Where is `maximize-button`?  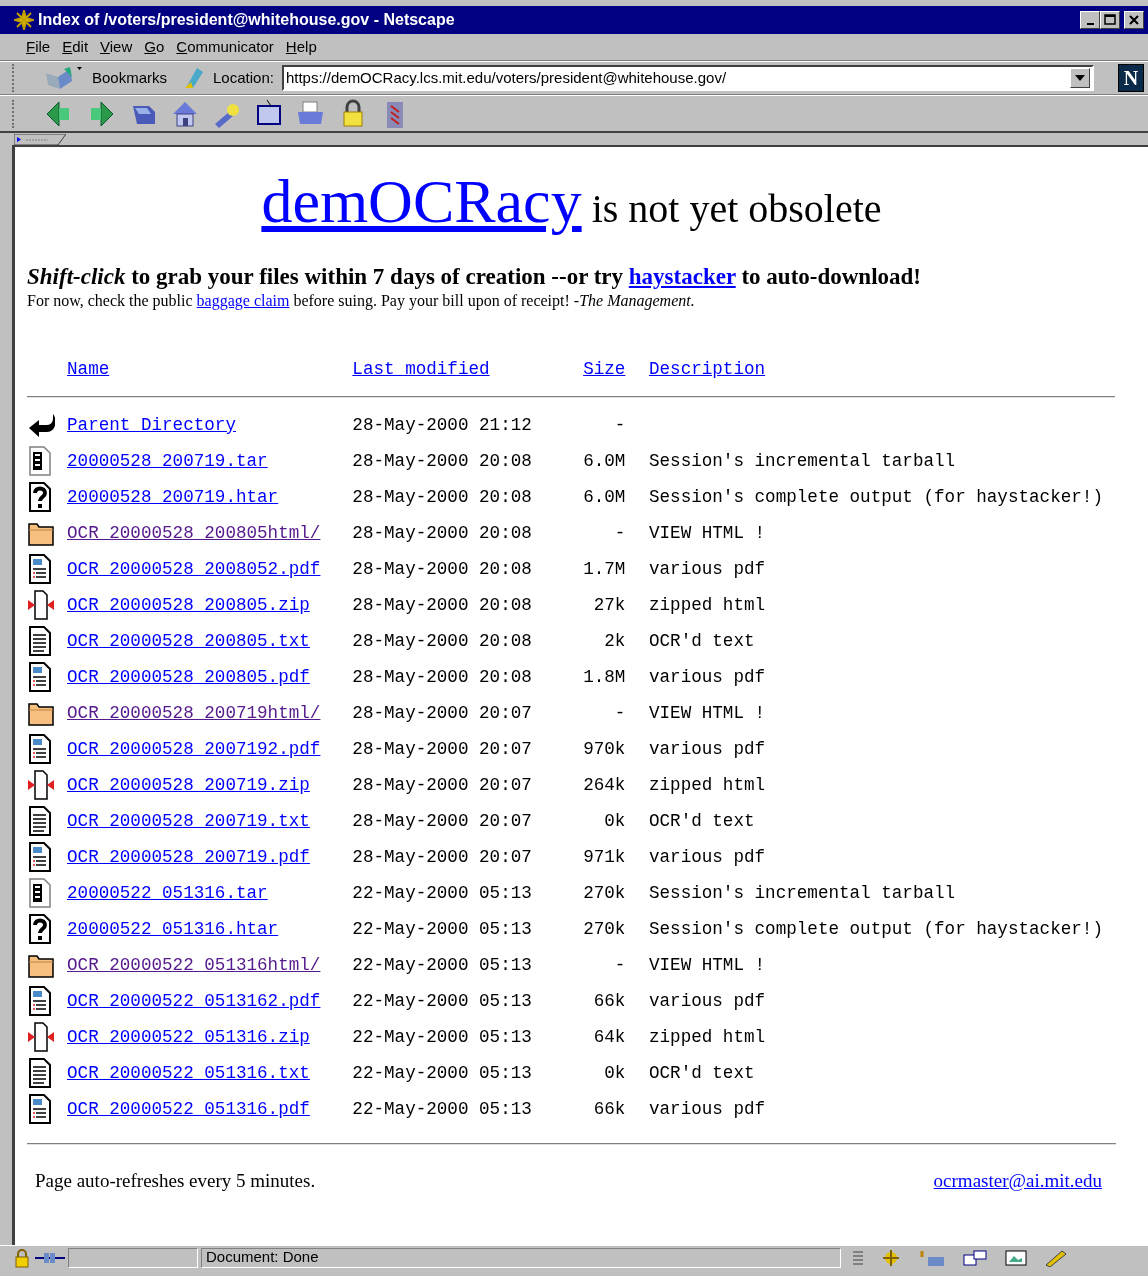 maximize-button is located at coordinates (1110, 20).